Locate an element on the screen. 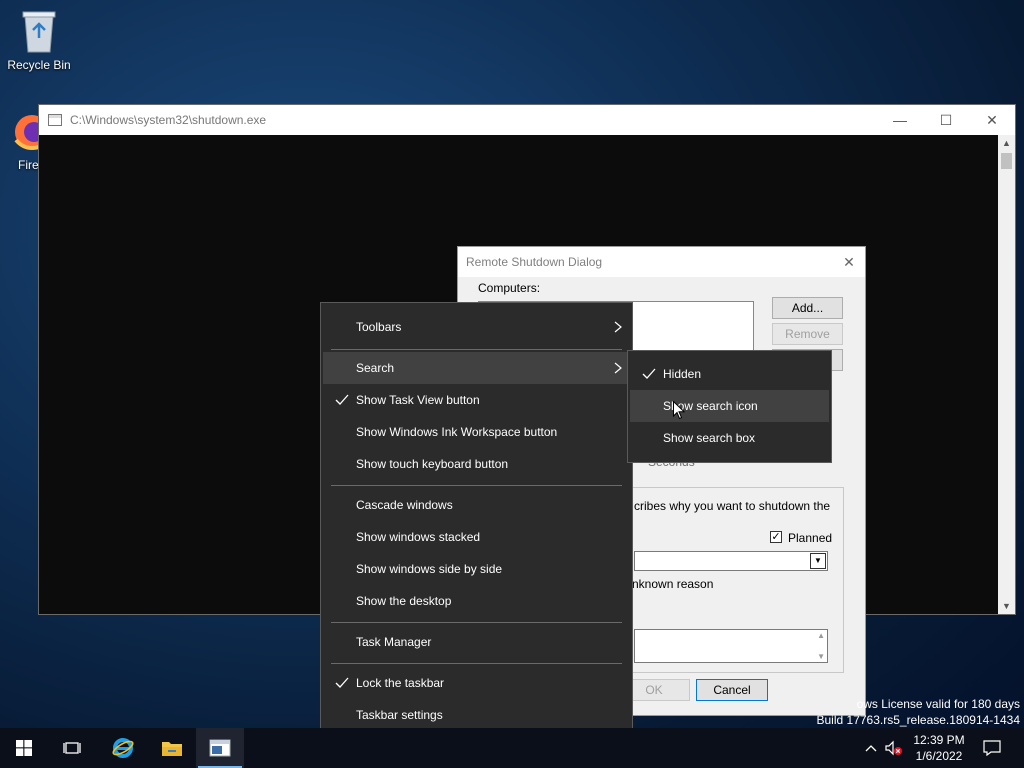 The image size is (1024, 768). clock: 12:39 PM 1/6/2022 is located at coordinates (939, 748).